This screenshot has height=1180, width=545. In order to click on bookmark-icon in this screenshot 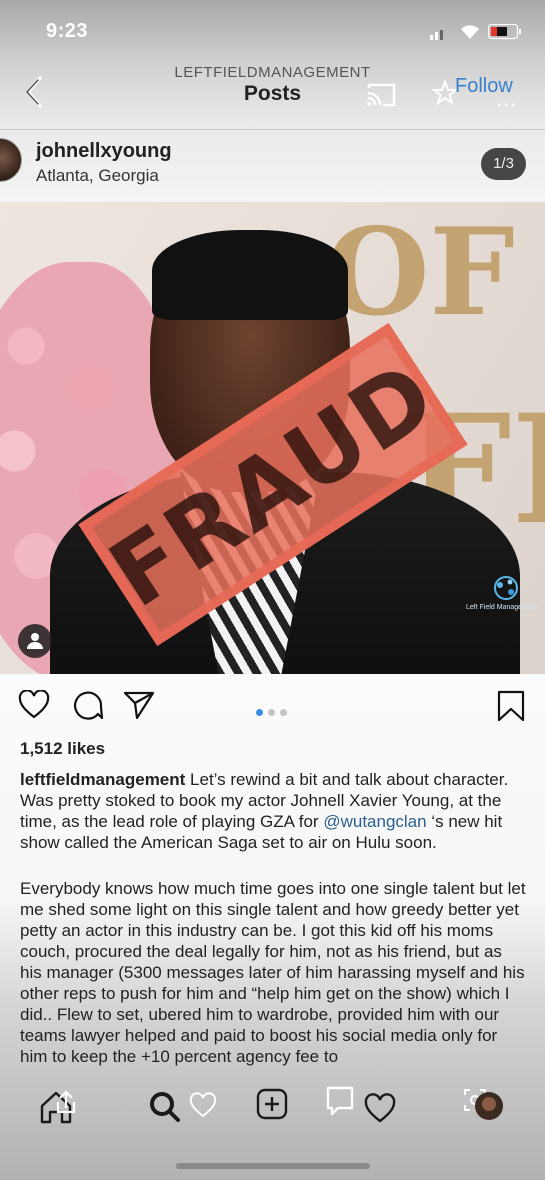, I will do `click(511, 708)`.